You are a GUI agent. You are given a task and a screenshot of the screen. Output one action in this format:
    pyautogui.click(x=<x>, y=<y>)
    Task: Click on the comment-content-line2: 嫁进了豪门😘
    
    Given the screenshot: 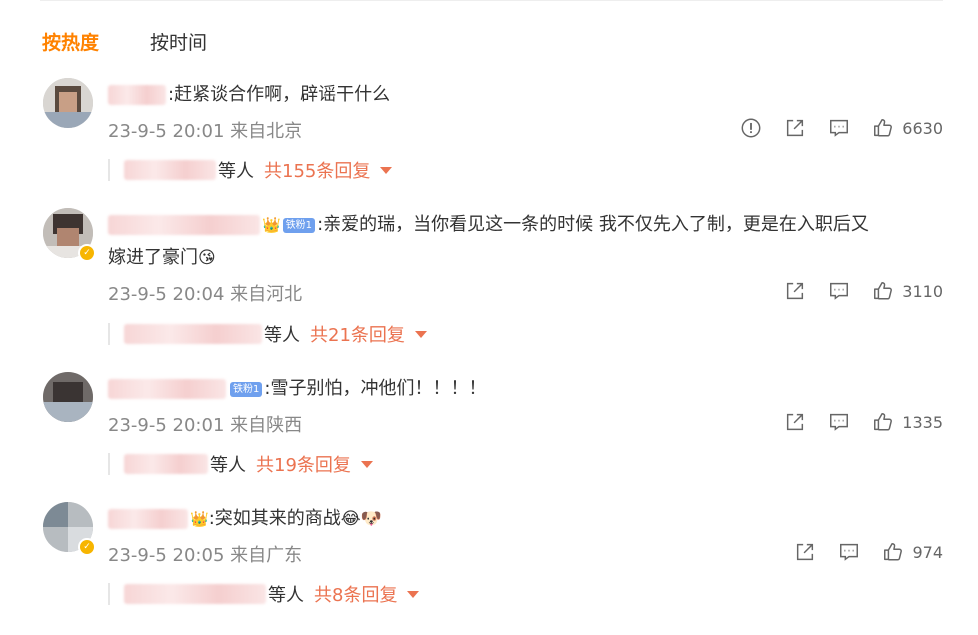 What is the action you would take?
    pyautogui.click(x=162, y=258)
    